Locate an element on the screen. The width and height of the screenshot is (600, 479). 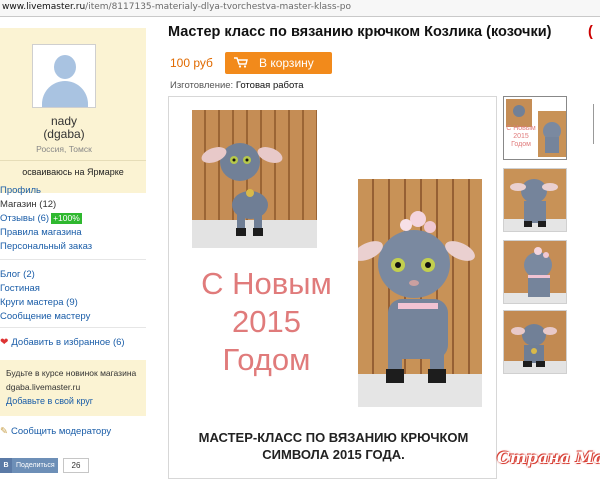
production-type: Изготовление: Готовая работа is located at coordinates (237, 85).